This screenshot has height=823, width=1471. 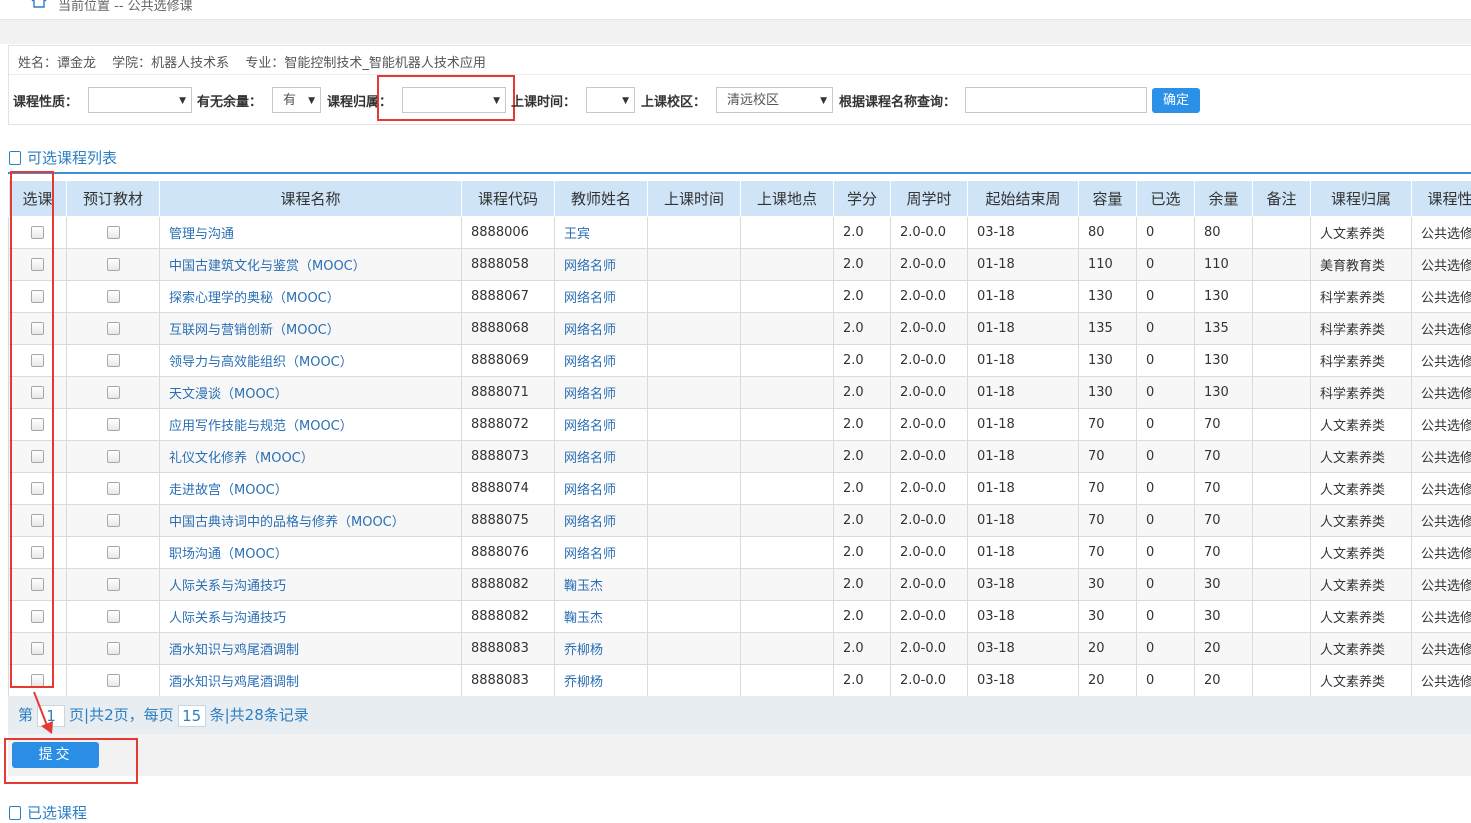 I want to click on cell-name: 探索心理学的奥秘（MOOC）, so click(x=311, y=297).